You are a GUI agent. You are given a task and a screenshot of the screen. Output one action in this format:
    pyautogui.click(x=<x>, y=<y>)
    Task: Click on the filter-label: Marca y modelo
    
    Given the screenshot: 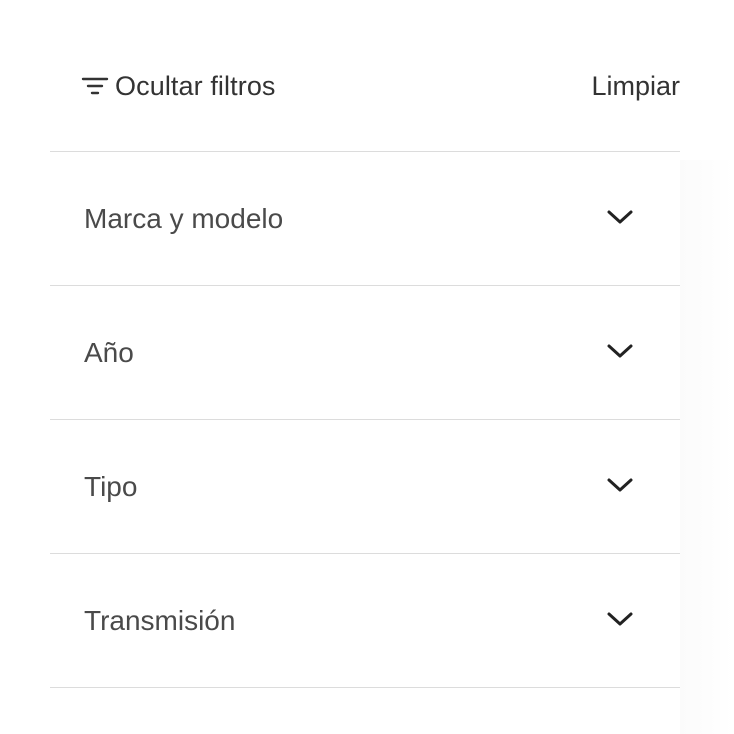 What is the action you would take?
    pyautogui.click(x=184, y=218)
    